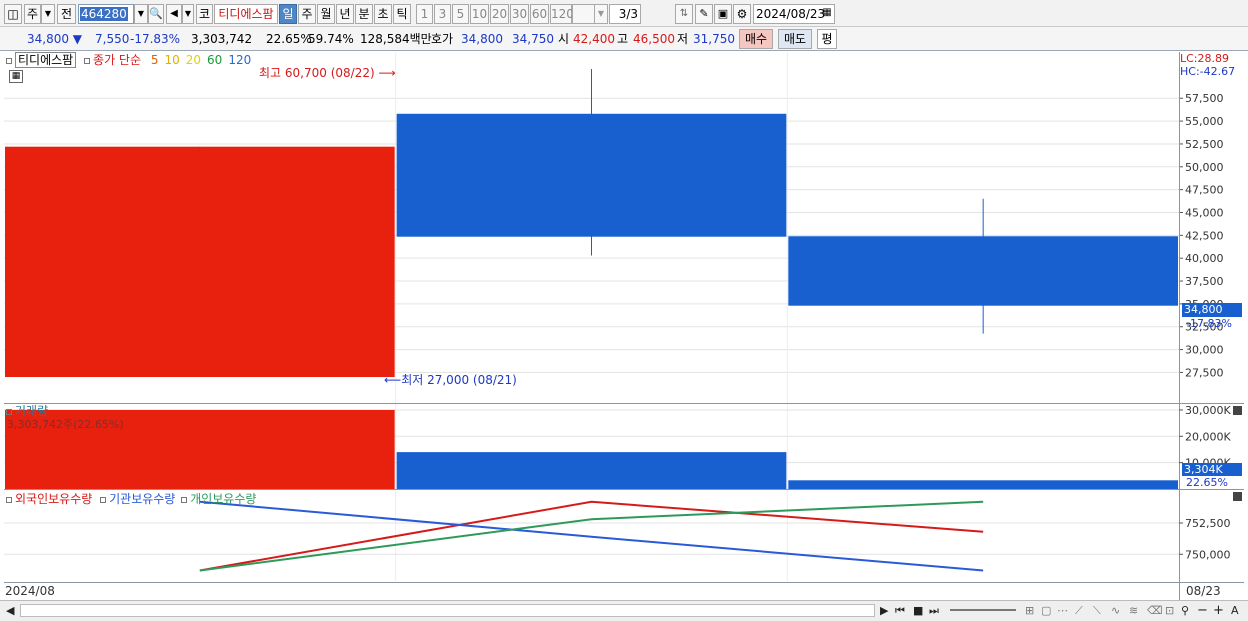  I want to click on crosshair-icon: ⊞, so click(1029, 611).